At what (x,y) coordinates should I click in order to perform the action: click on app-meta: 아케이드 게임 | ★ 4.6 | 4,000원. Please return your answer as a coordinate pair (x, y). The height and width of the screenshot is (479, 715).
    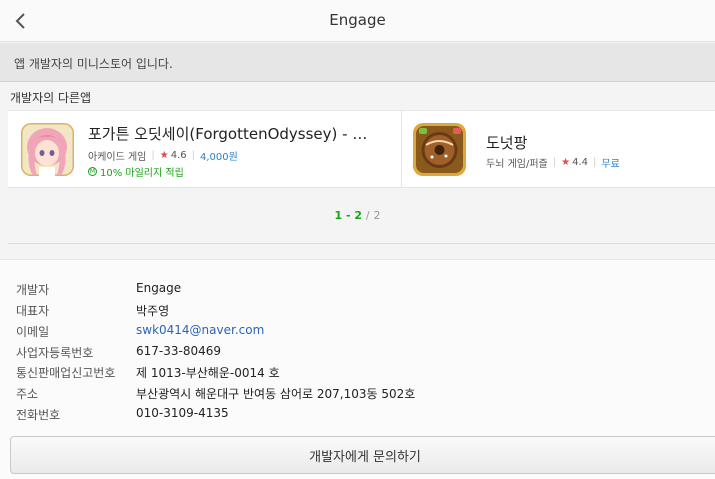
    Looking at the image, I should click on (163, 155).